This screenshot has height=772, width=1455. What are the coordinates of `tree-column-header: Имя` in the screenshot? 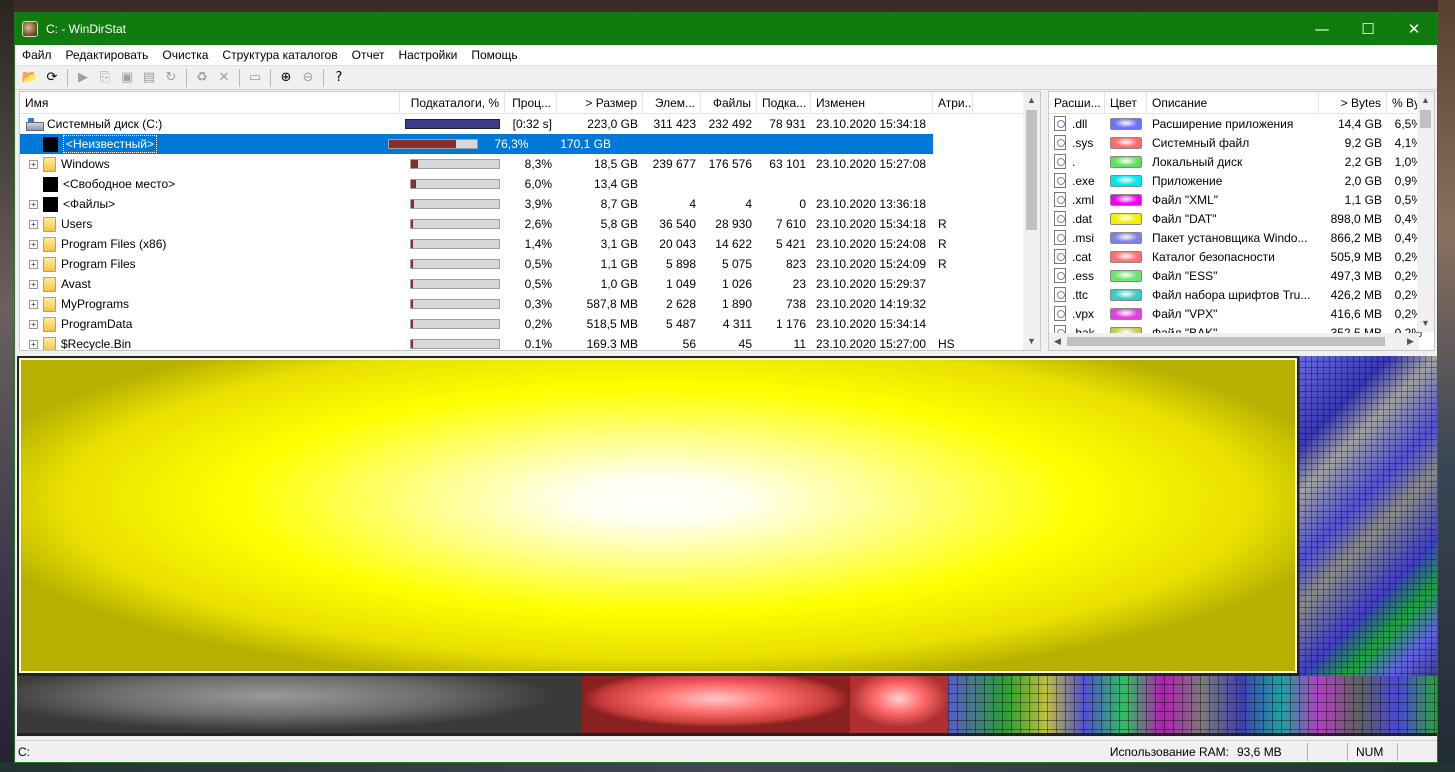 It's located at (210, 103).